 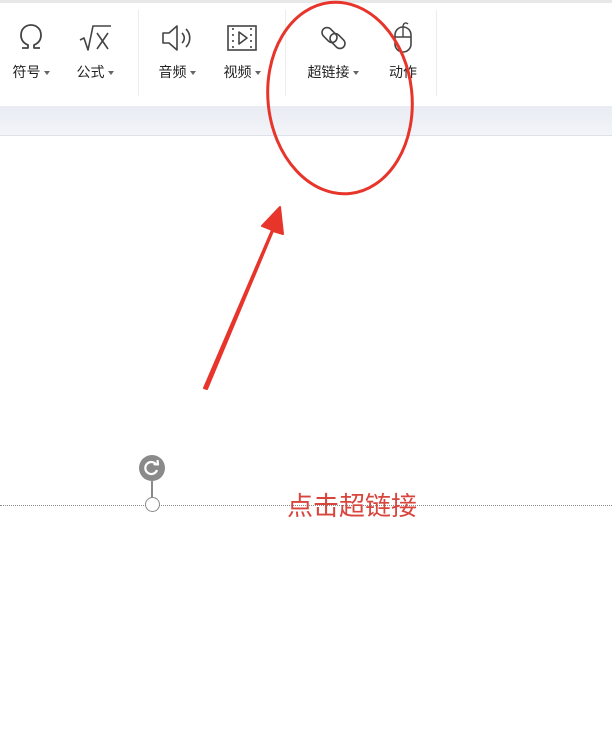 I want to click on symbol-button: 符号, so click(x=33, y=52).